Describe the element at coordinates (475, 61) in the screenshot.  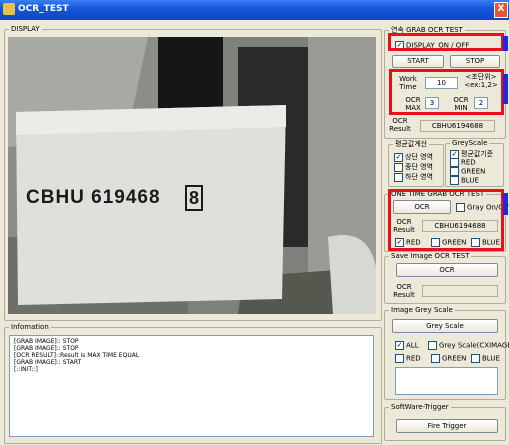
I see `stop-button: STOP` at that location.